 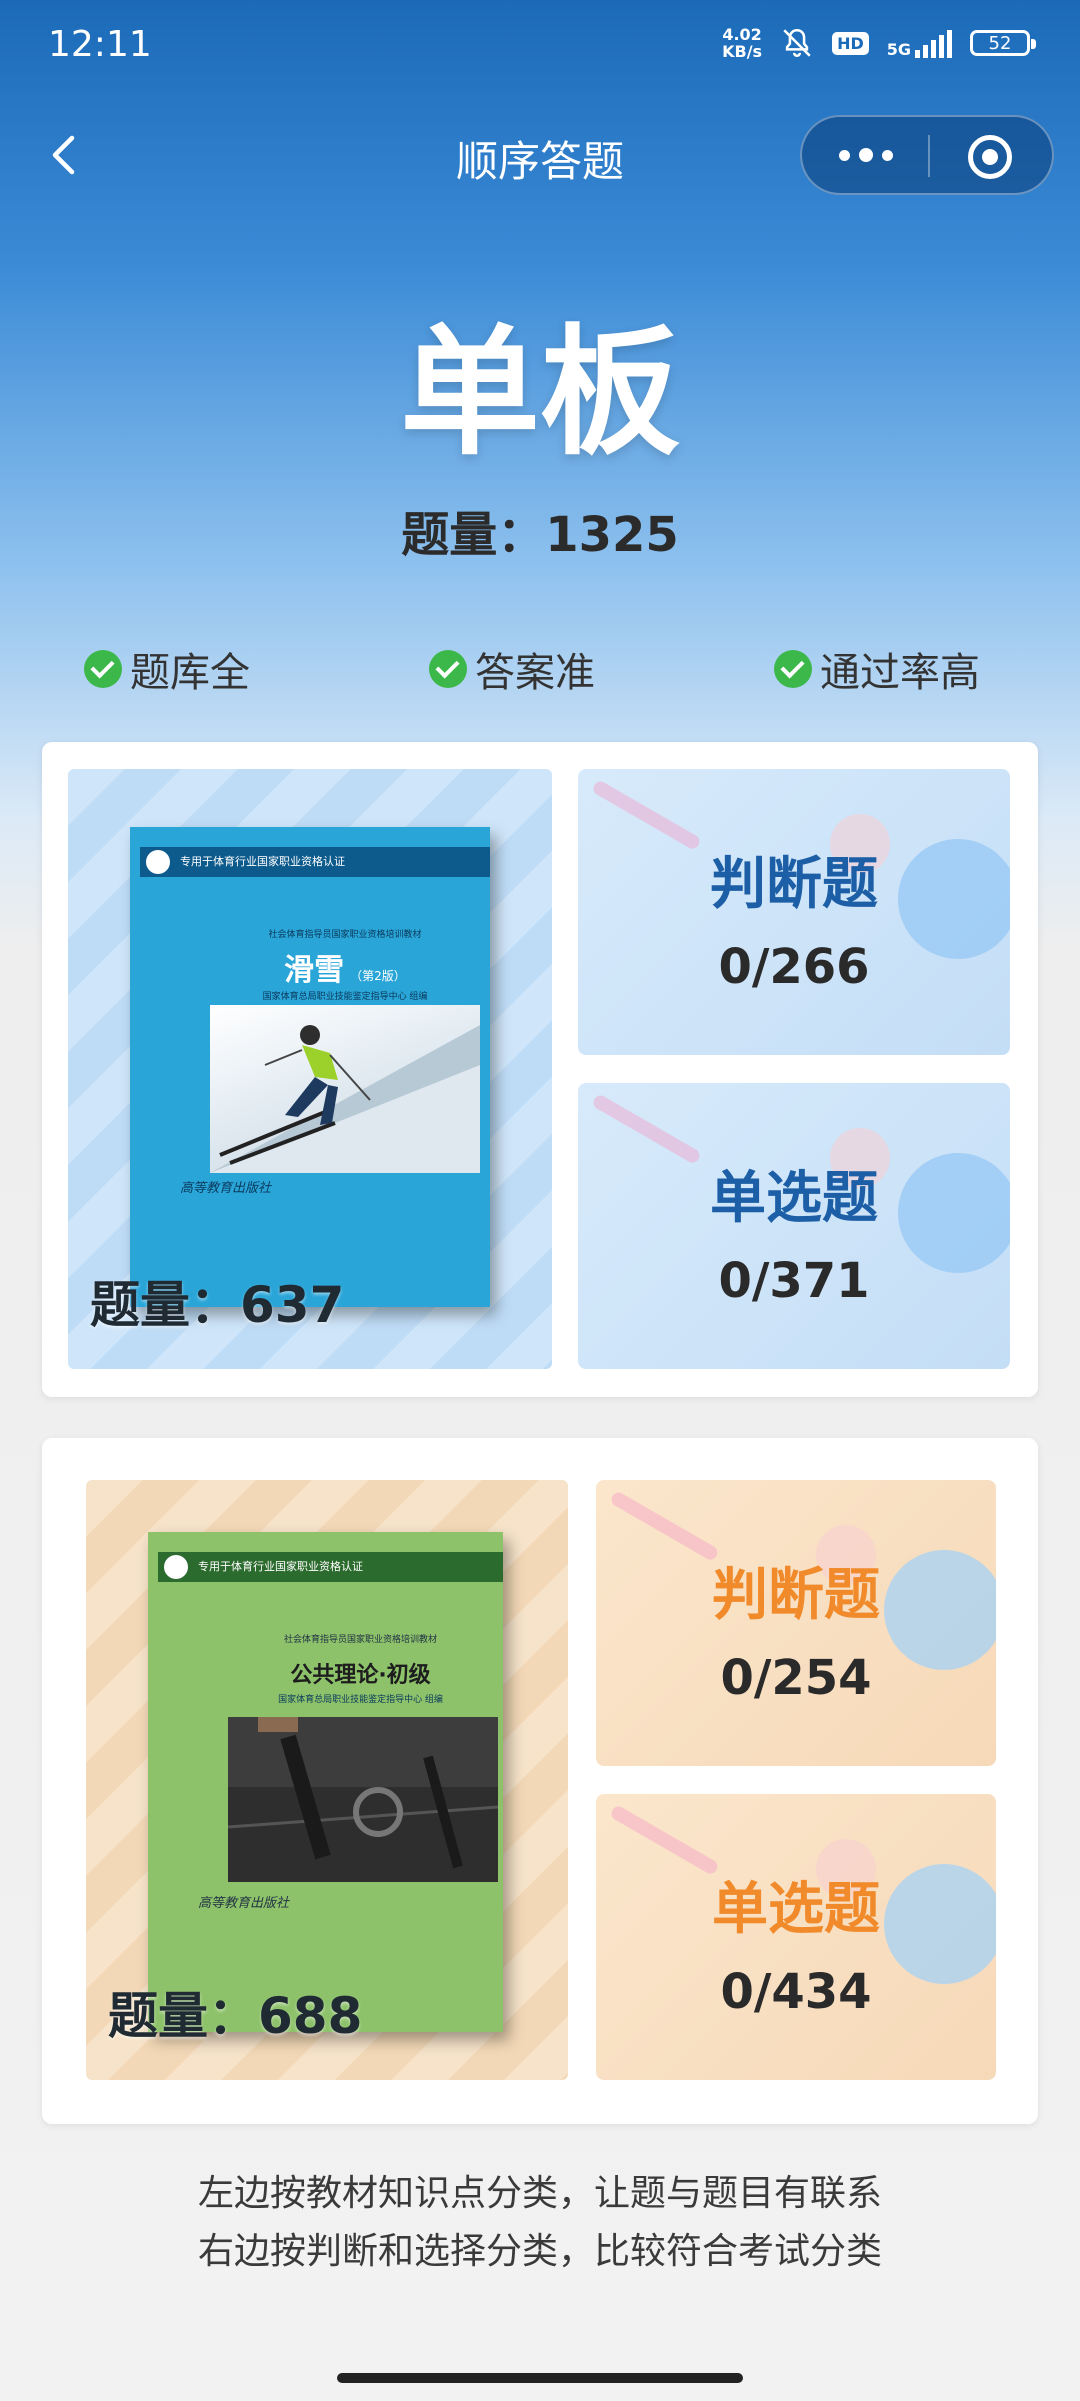 I want to click on network-speed: 4.02 KB/s, so click(x=742, y=43).